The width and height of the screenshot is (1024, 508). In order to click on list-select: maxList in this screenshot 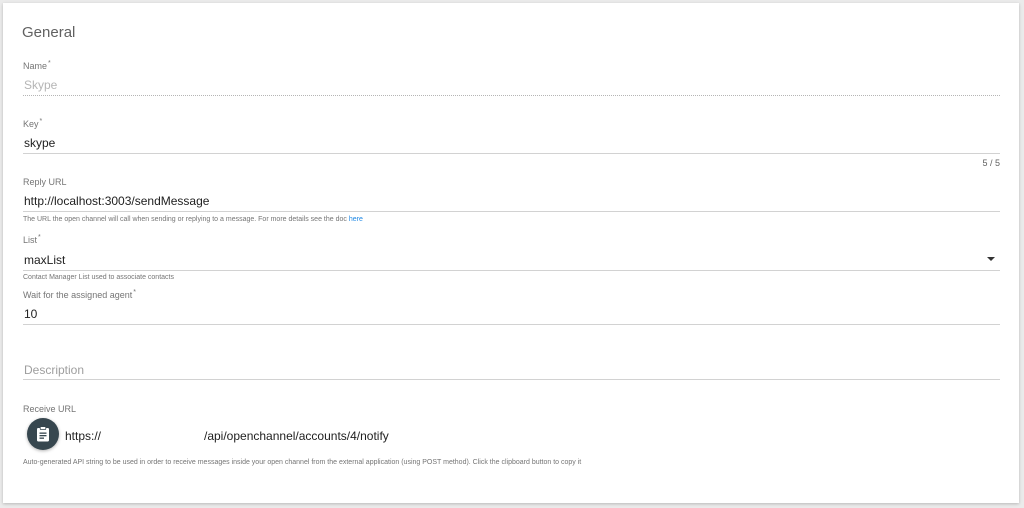, I will do `click(504, 260)`.